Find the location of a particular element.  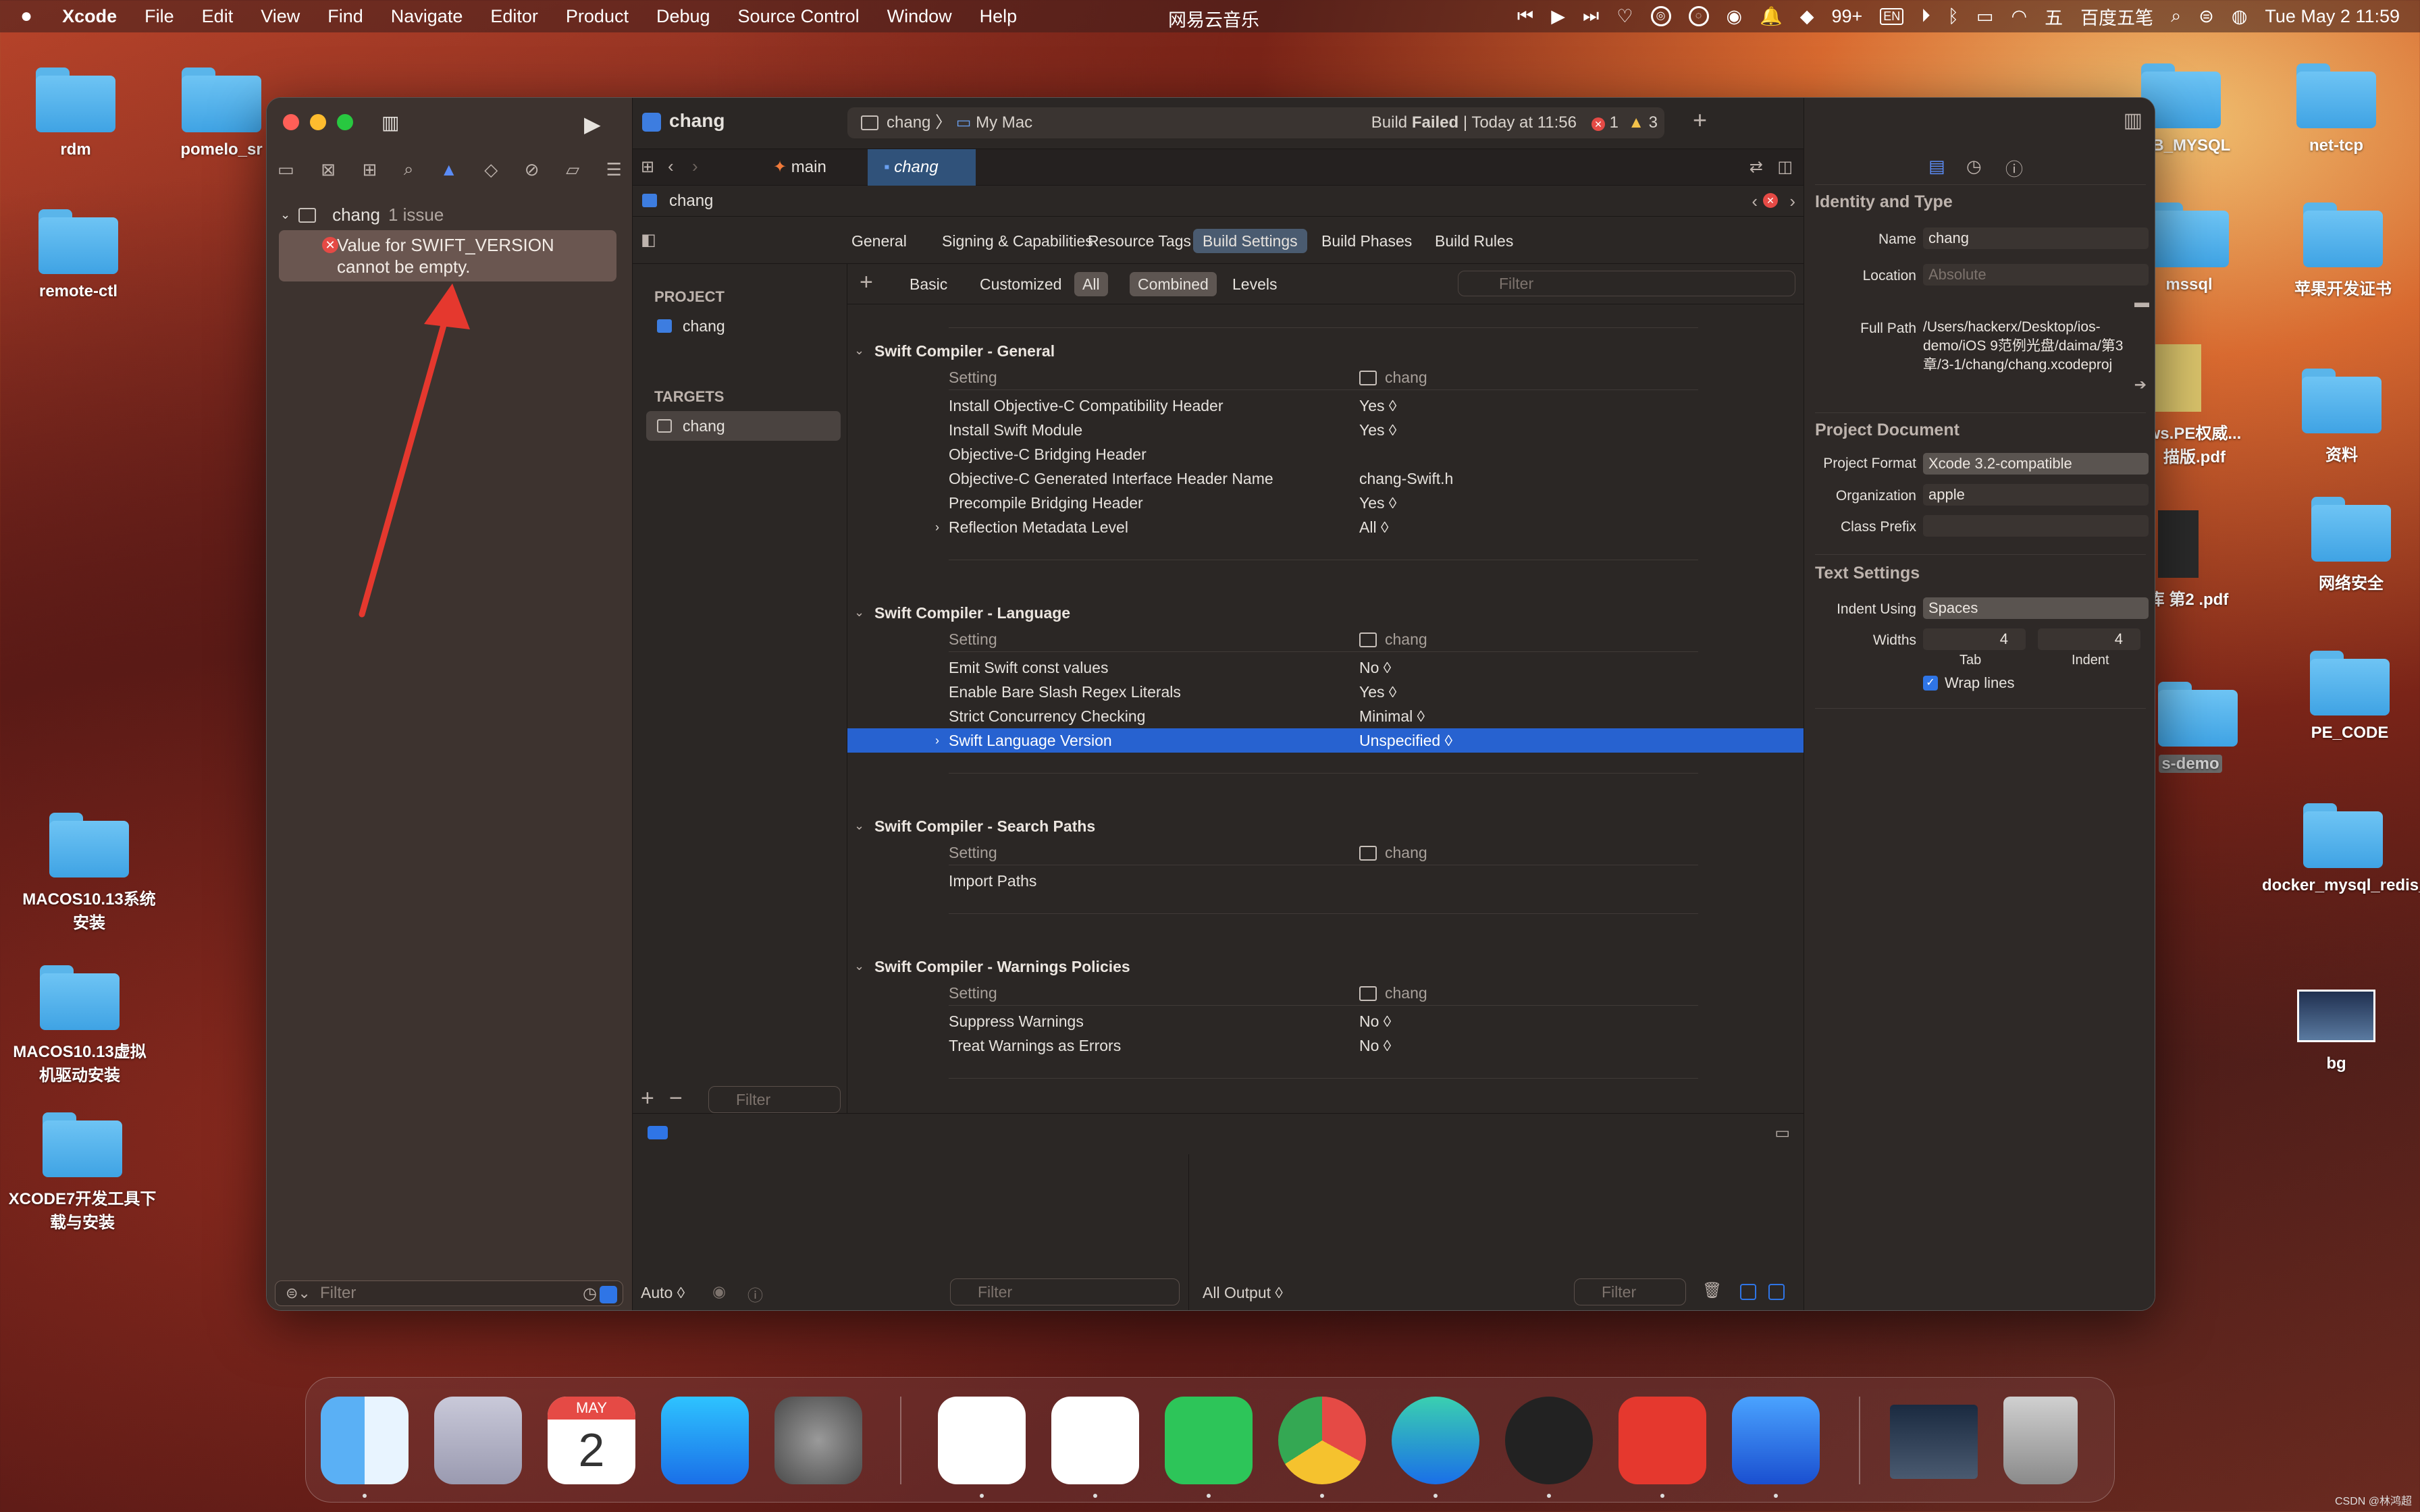

setting-row: Emit Swift const values No ◊ is located at coordinates (1325, 667).